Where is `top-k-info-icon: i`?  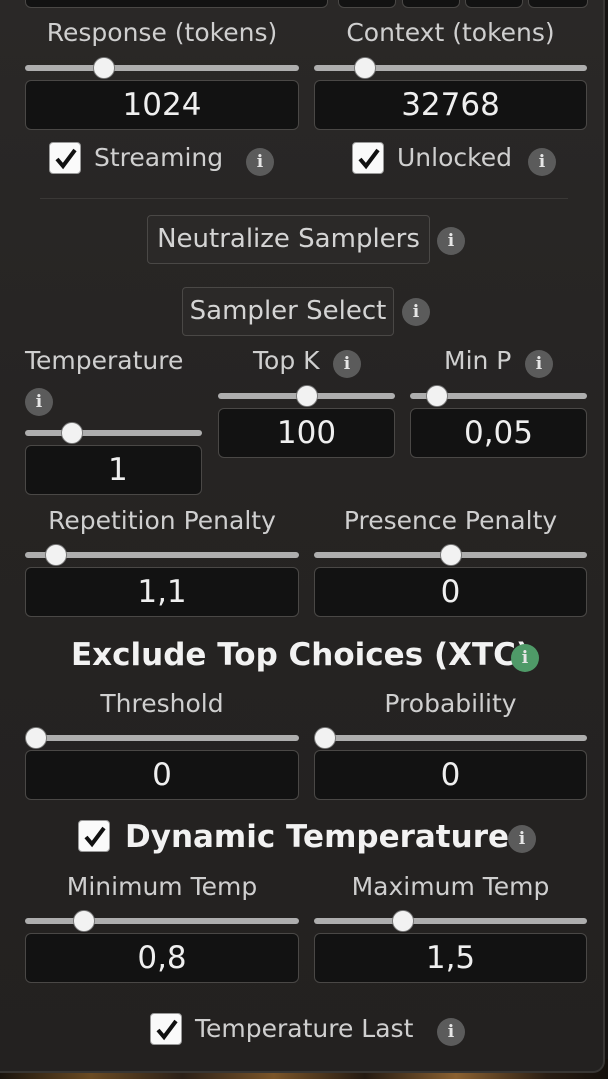
top-k-info-icon: i is located at coordinates (347, 364).